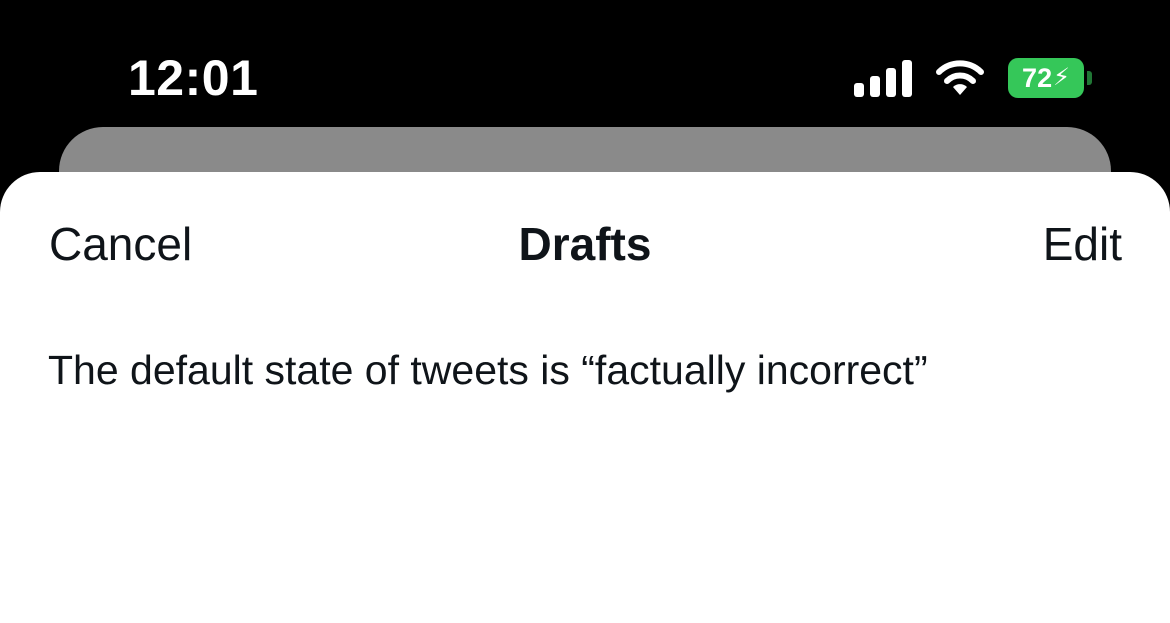  I want to click on status-icons: 72 ⚡, so click(973, 78).